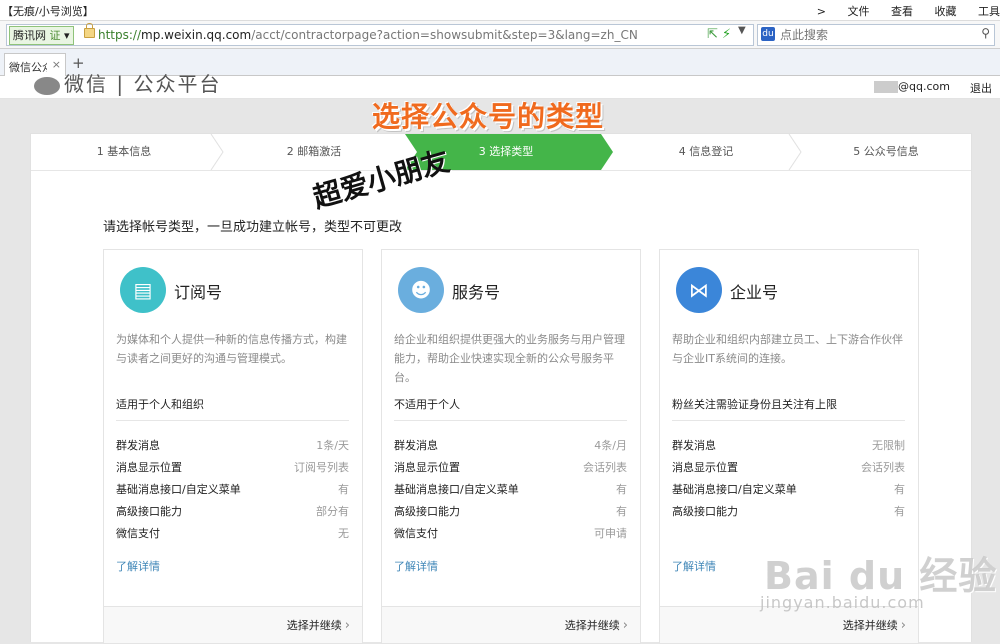  Describe the element at coordinates (332, 445) in the screenshot. I see `feature-value: 1条/天` at that location.